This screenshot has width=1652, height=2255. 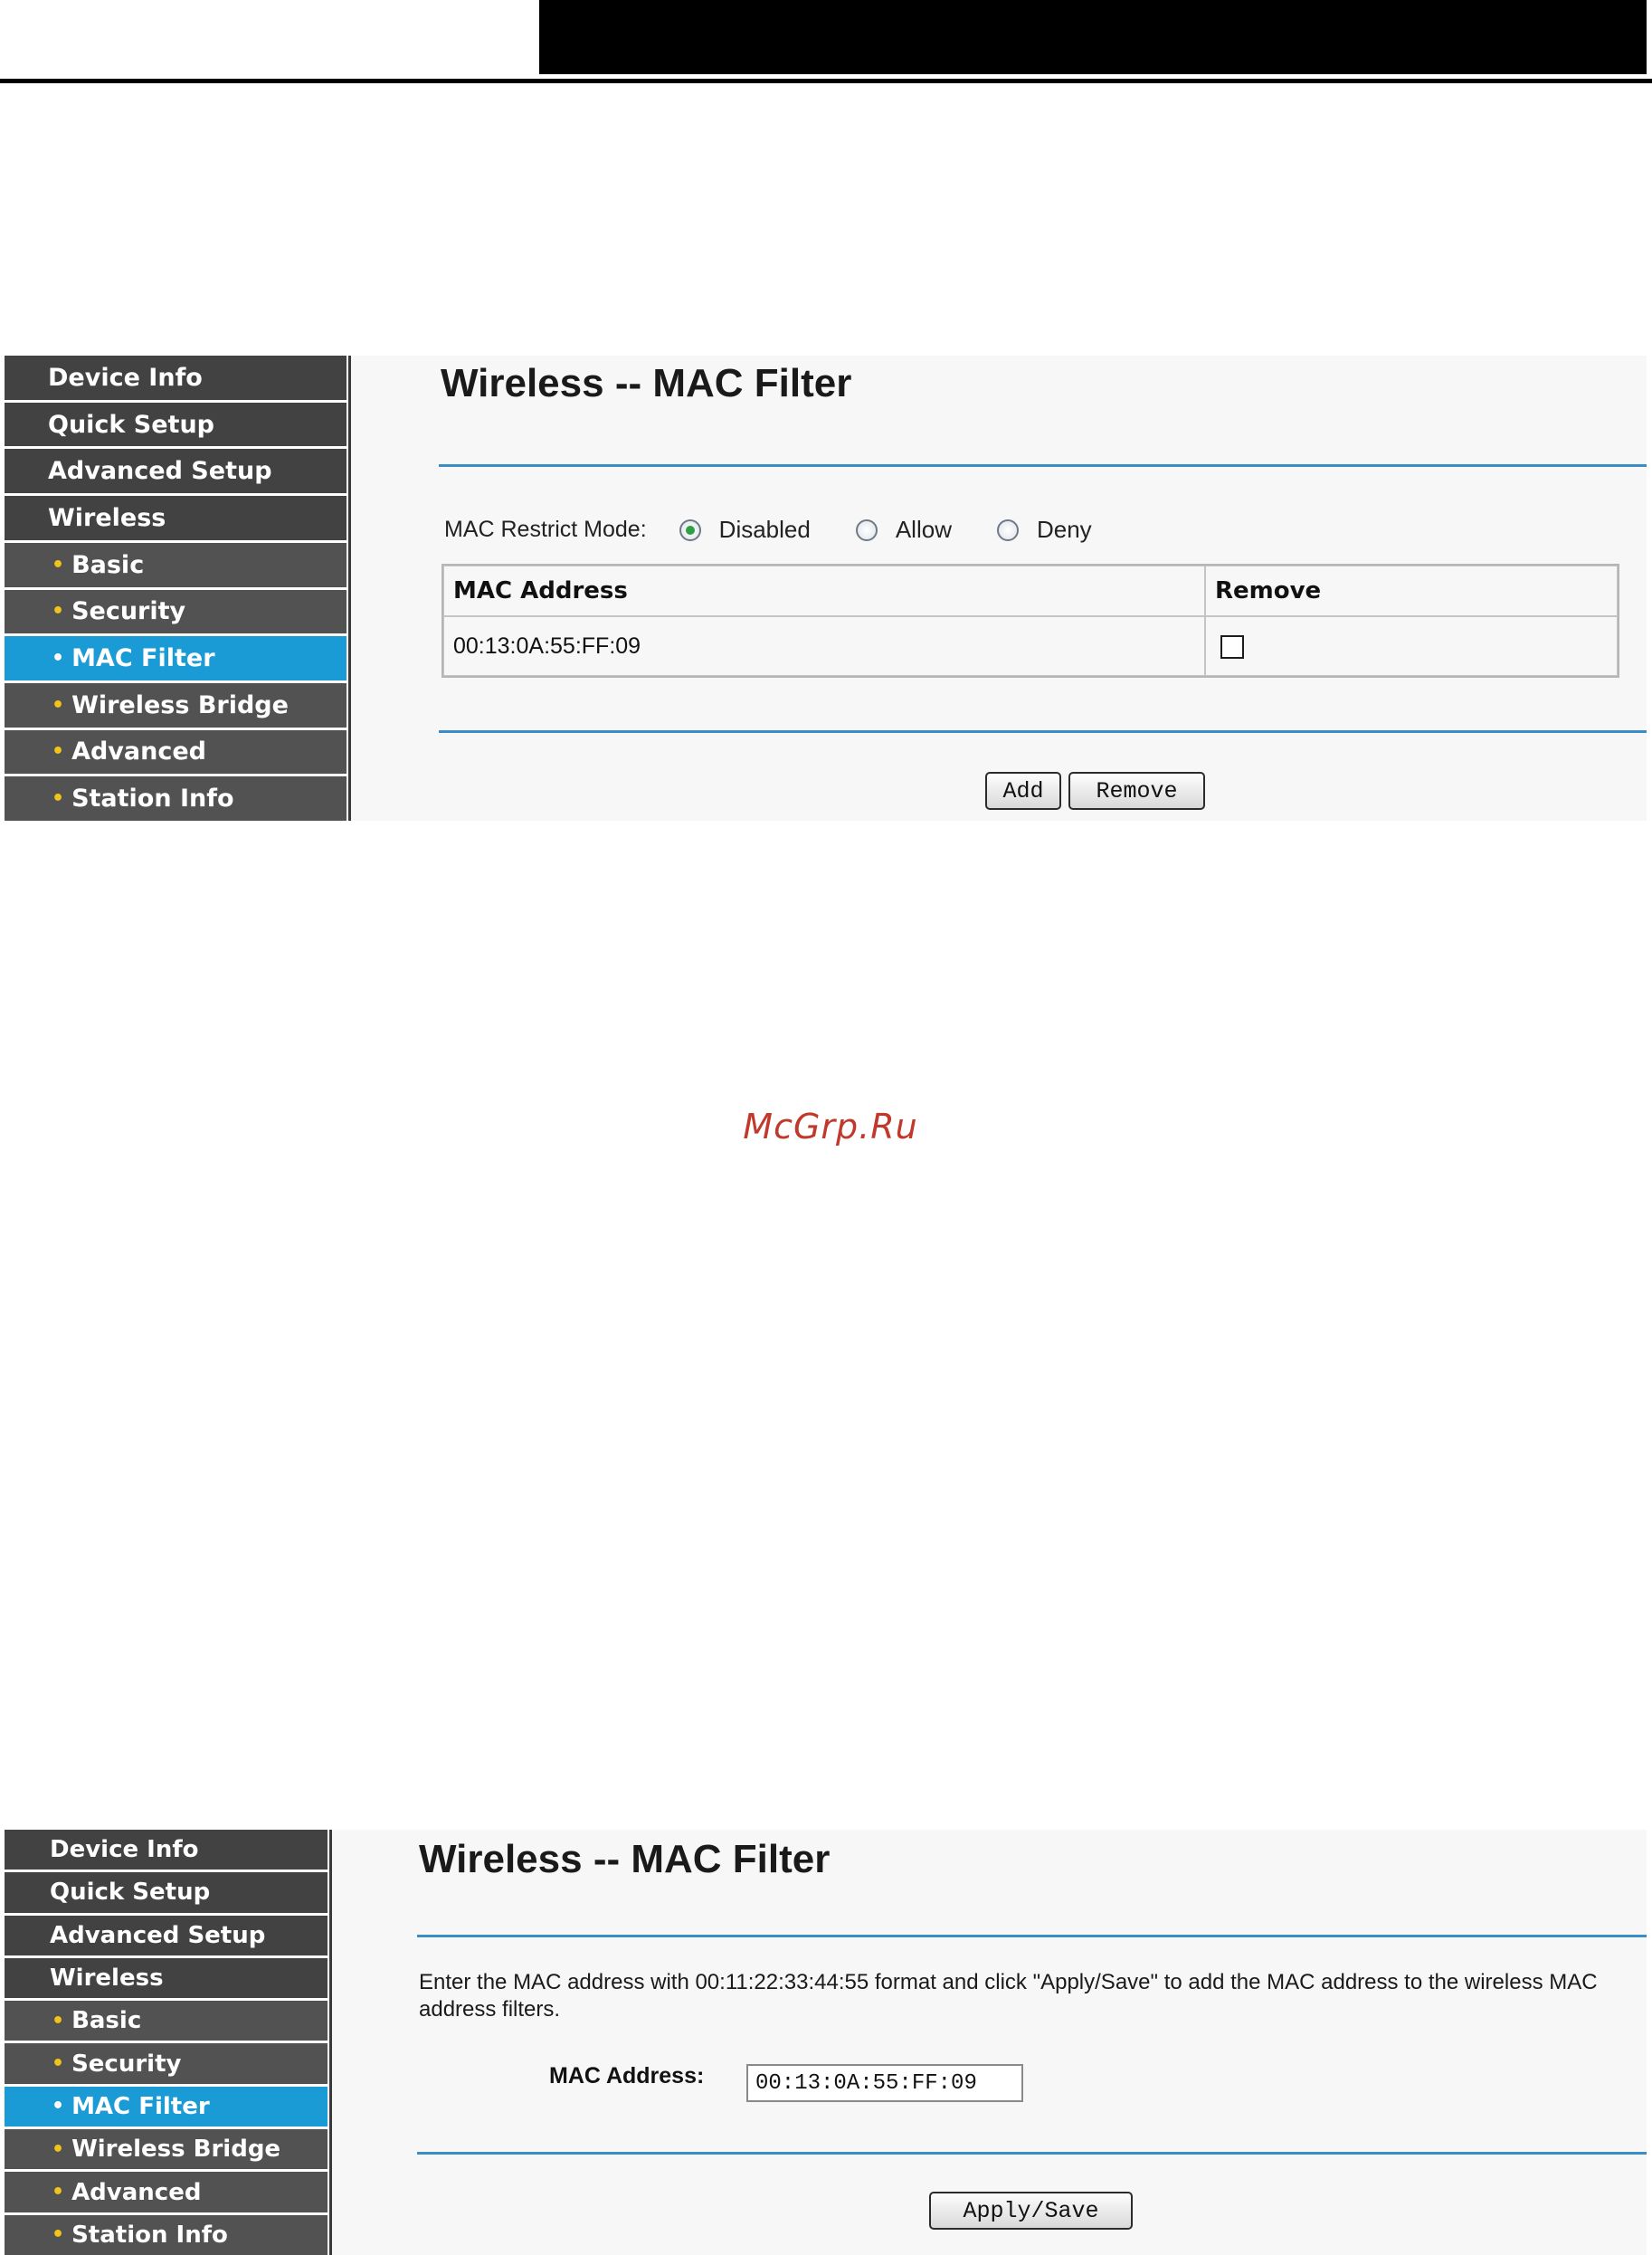 I want to click on radio-deny-label: Deny, so click(x=1064, y=529).